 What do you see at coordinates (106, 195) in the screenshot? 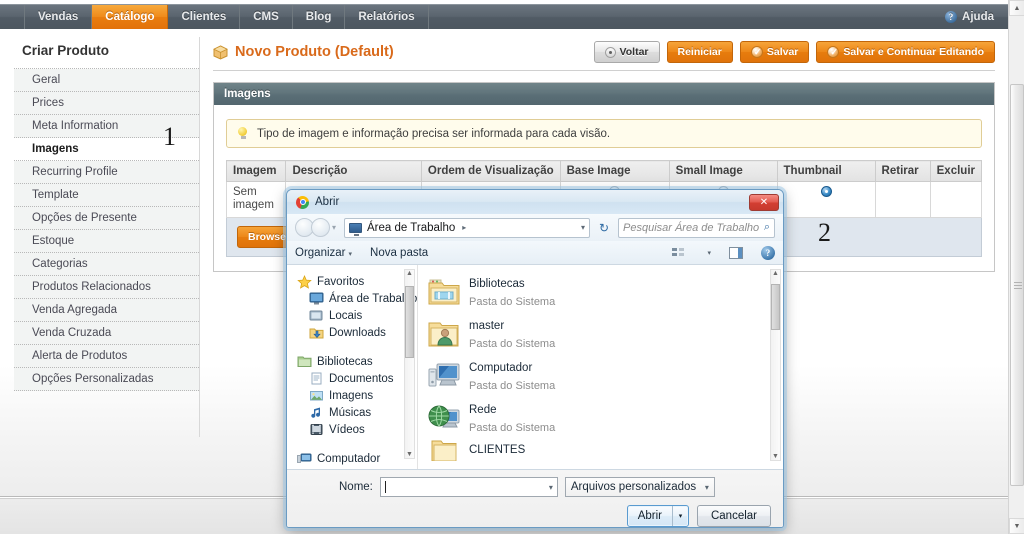
I see `sidebar-item-template: Template` at bounding box center [106, 195].